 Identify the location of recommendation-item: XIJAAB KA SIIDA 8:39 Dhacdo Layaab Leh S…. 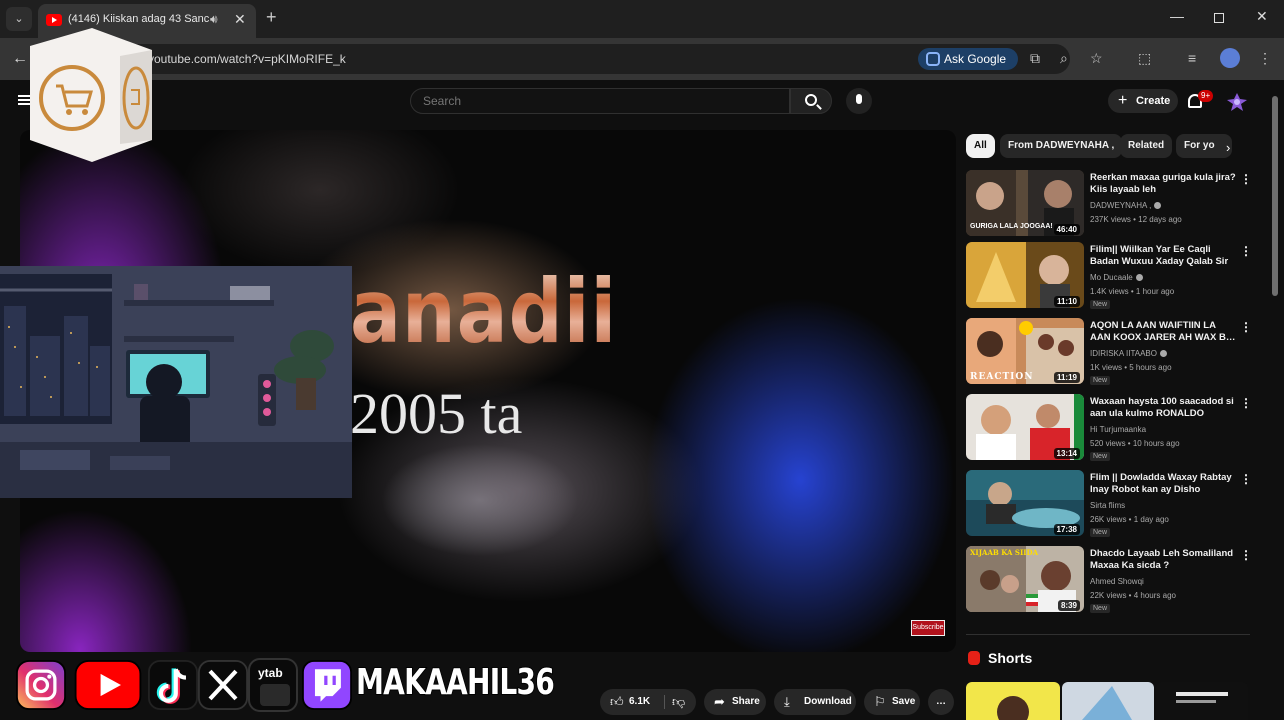
(1109, 580).